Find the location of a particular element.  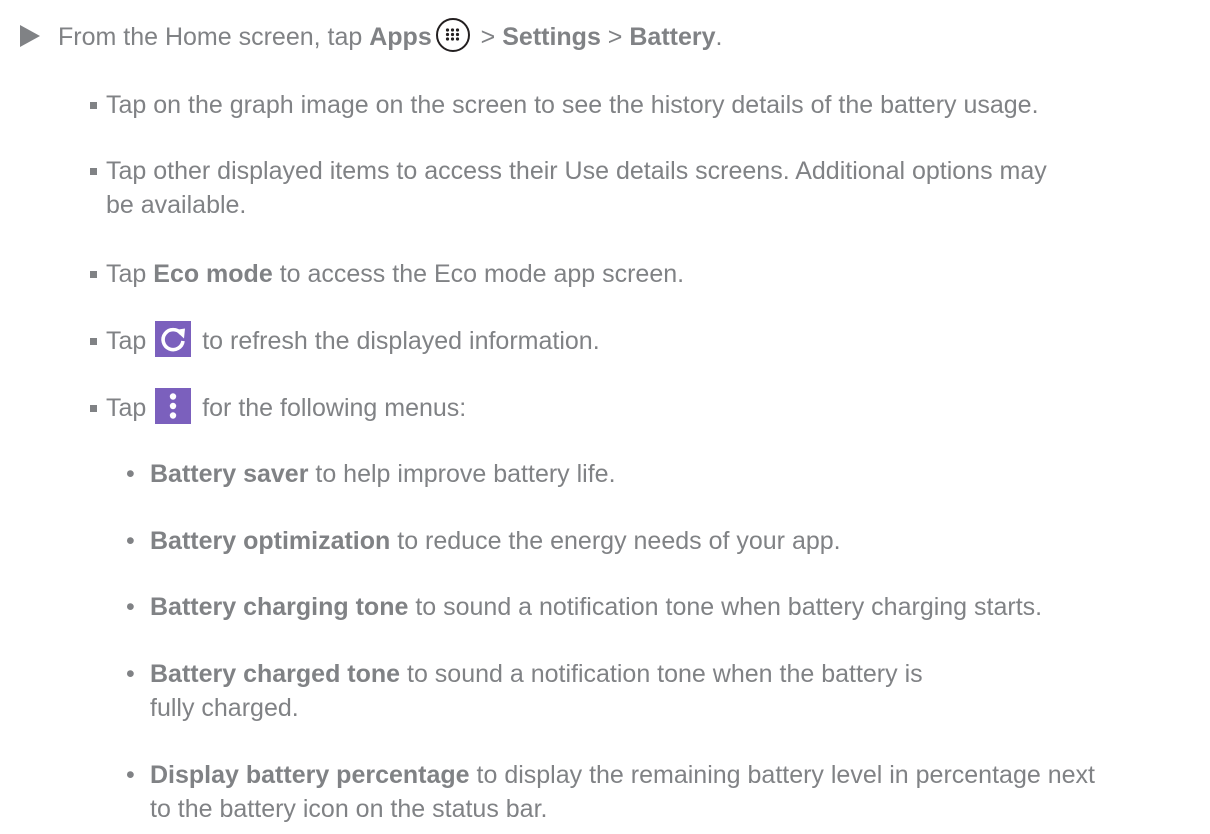

step-arrow-icon is located at coordinates (30, 36).